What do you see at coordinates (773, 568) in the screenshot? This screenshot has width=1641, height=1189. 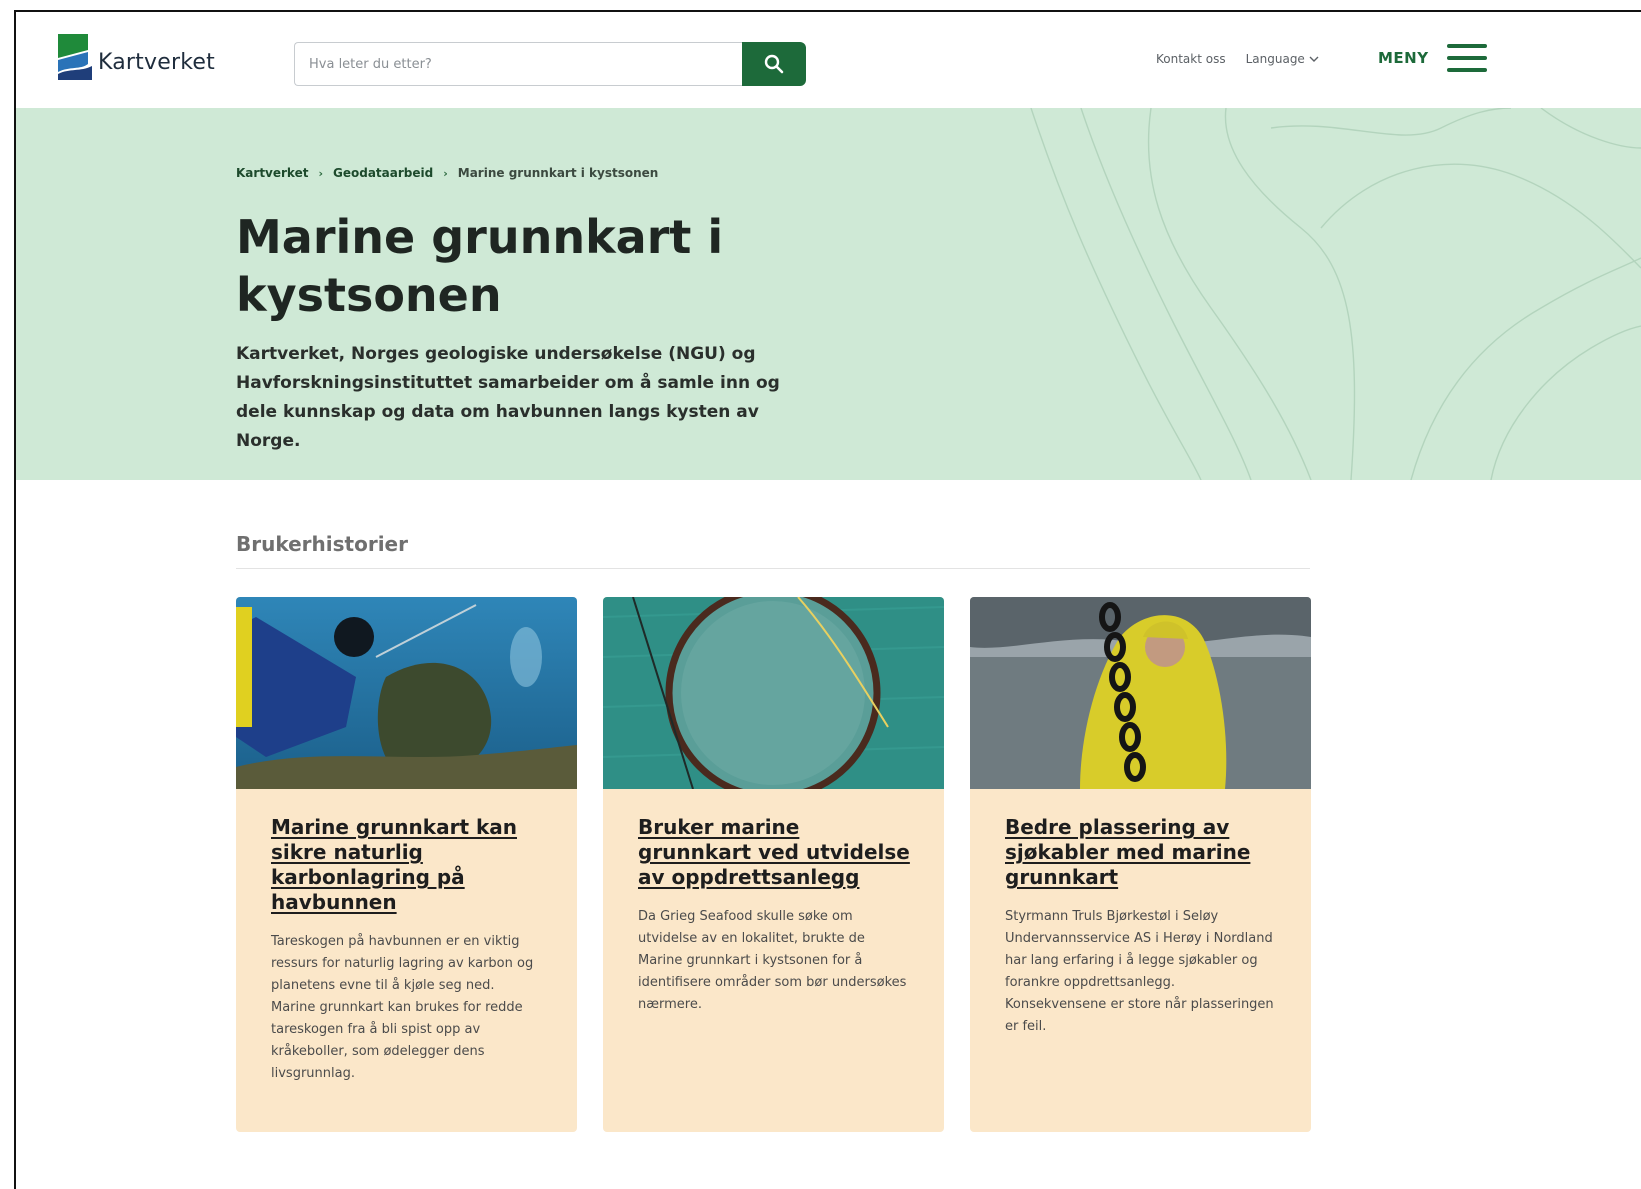 I see `section-divider` at bounding box center [773, 568].